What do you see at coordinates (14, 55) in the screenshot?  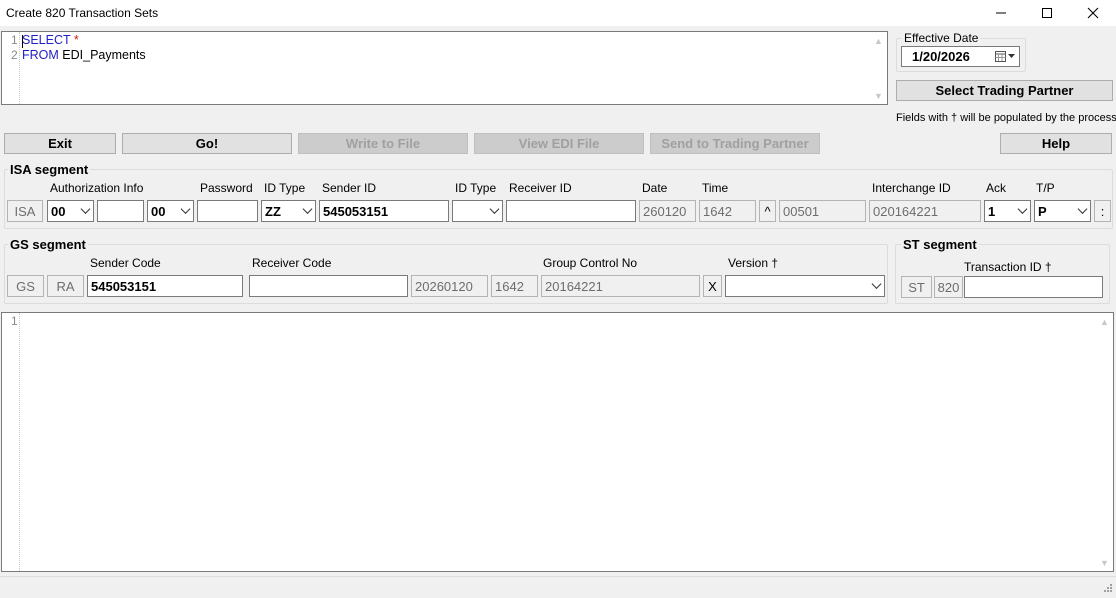 I see `line-number: 2` at bounding box center [14, 55].